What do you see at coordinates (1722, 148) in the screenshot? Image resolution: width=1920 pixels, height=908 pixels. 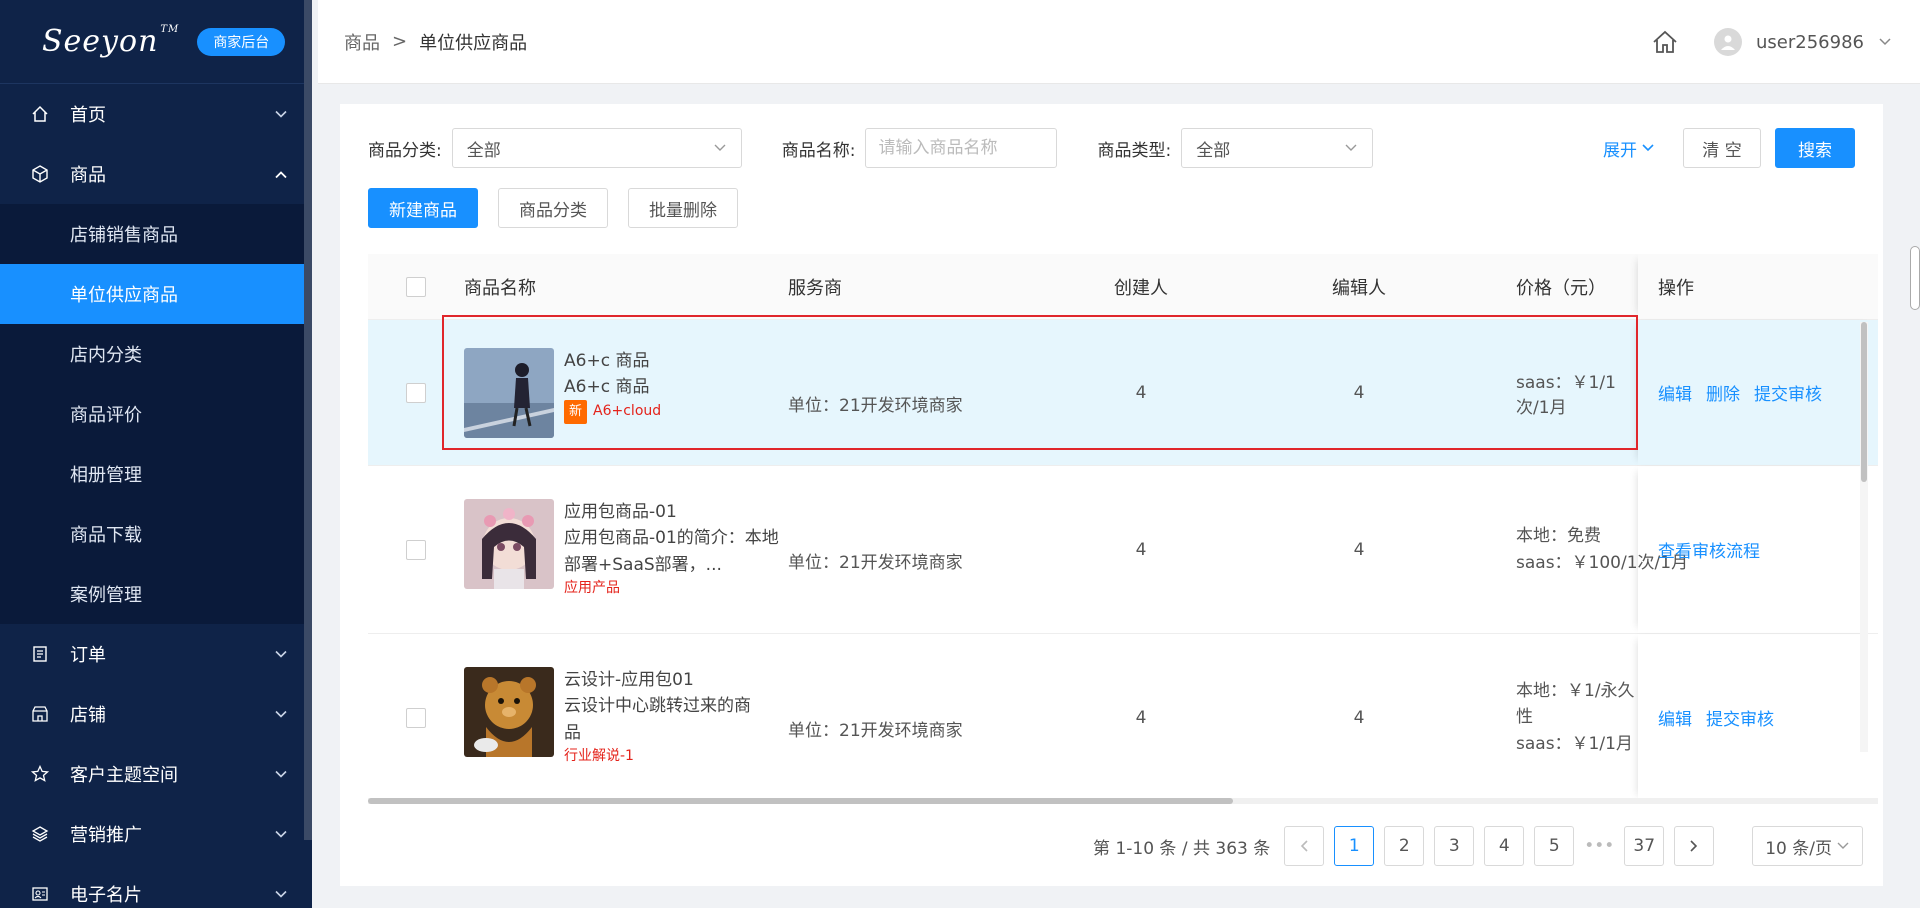 I see `clear-button: 清 空` at bounding box center [1722, 148].